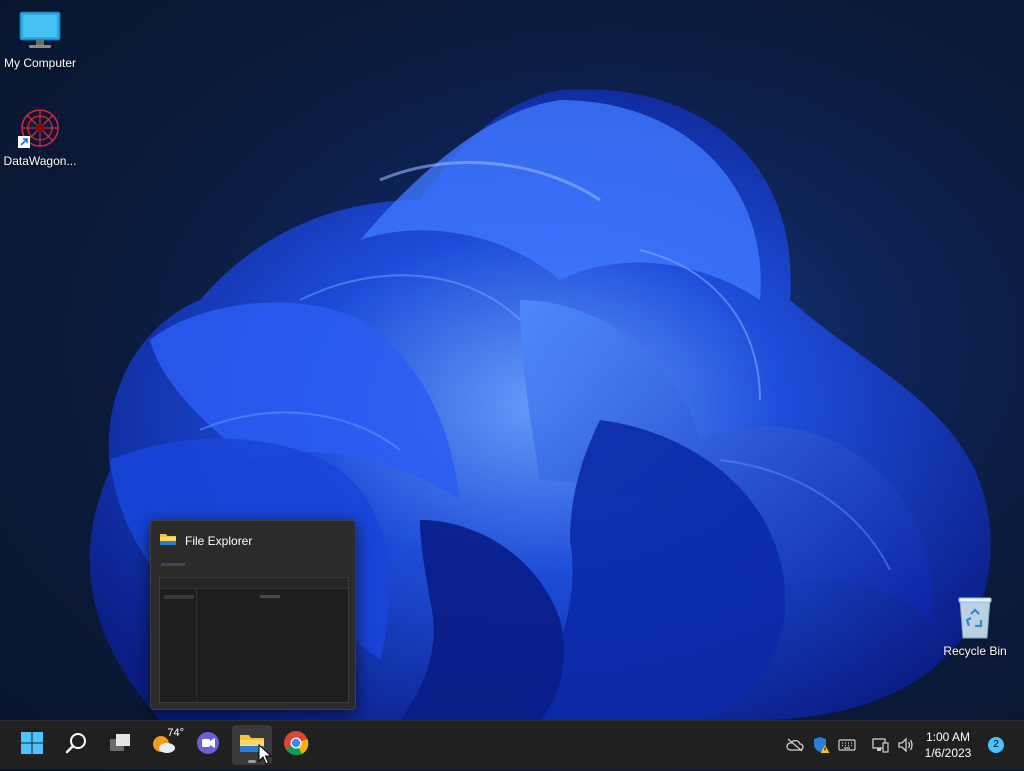  I want to click on start-button, so click(32, 745).